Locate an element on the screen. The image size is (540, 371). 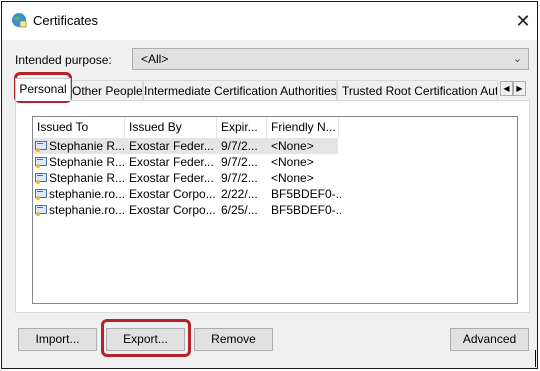
edge-mark is located at coordinates (535, 358).